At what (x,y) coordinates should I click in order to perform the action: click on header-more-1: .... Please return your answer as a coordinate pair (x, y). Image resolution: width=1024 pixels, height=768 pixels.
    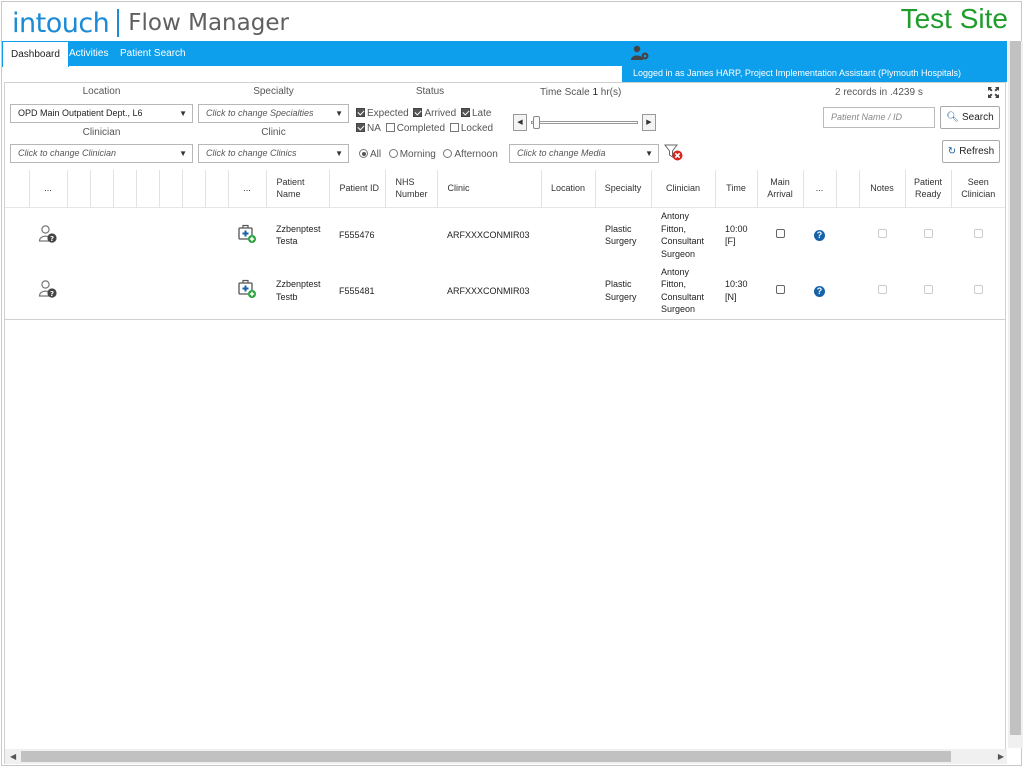
    Looking at the image, I should click on (47, 188).